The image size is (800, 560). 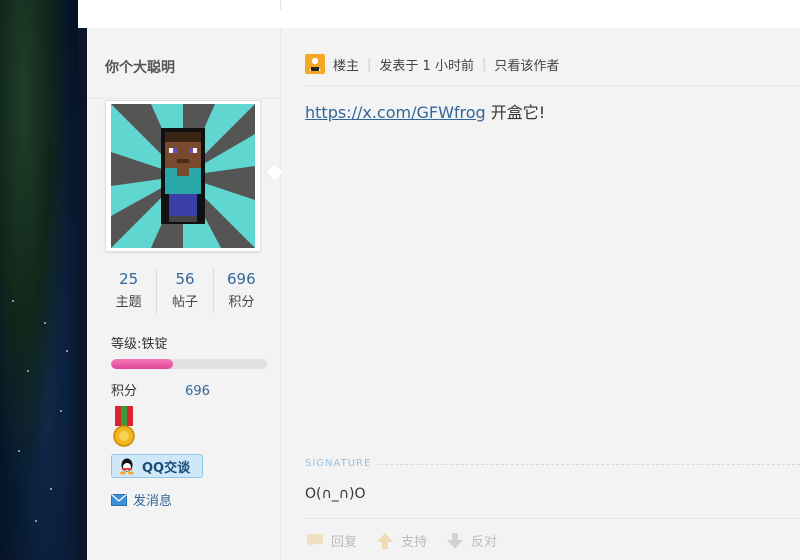 What do you see at coordinates (124, 427) in the screenshot?
I see `medal-icon` at bounding box center [124, 427].